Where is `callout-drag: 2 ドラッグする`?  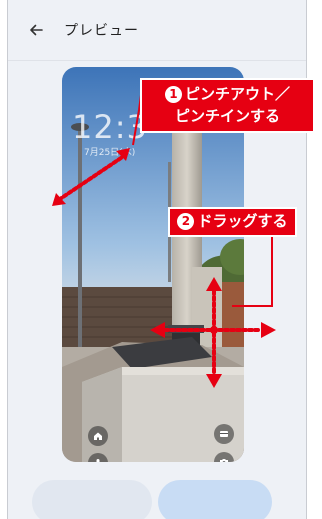
callout-drag: 2 ドラッグする is located at coordinates (232, 222).